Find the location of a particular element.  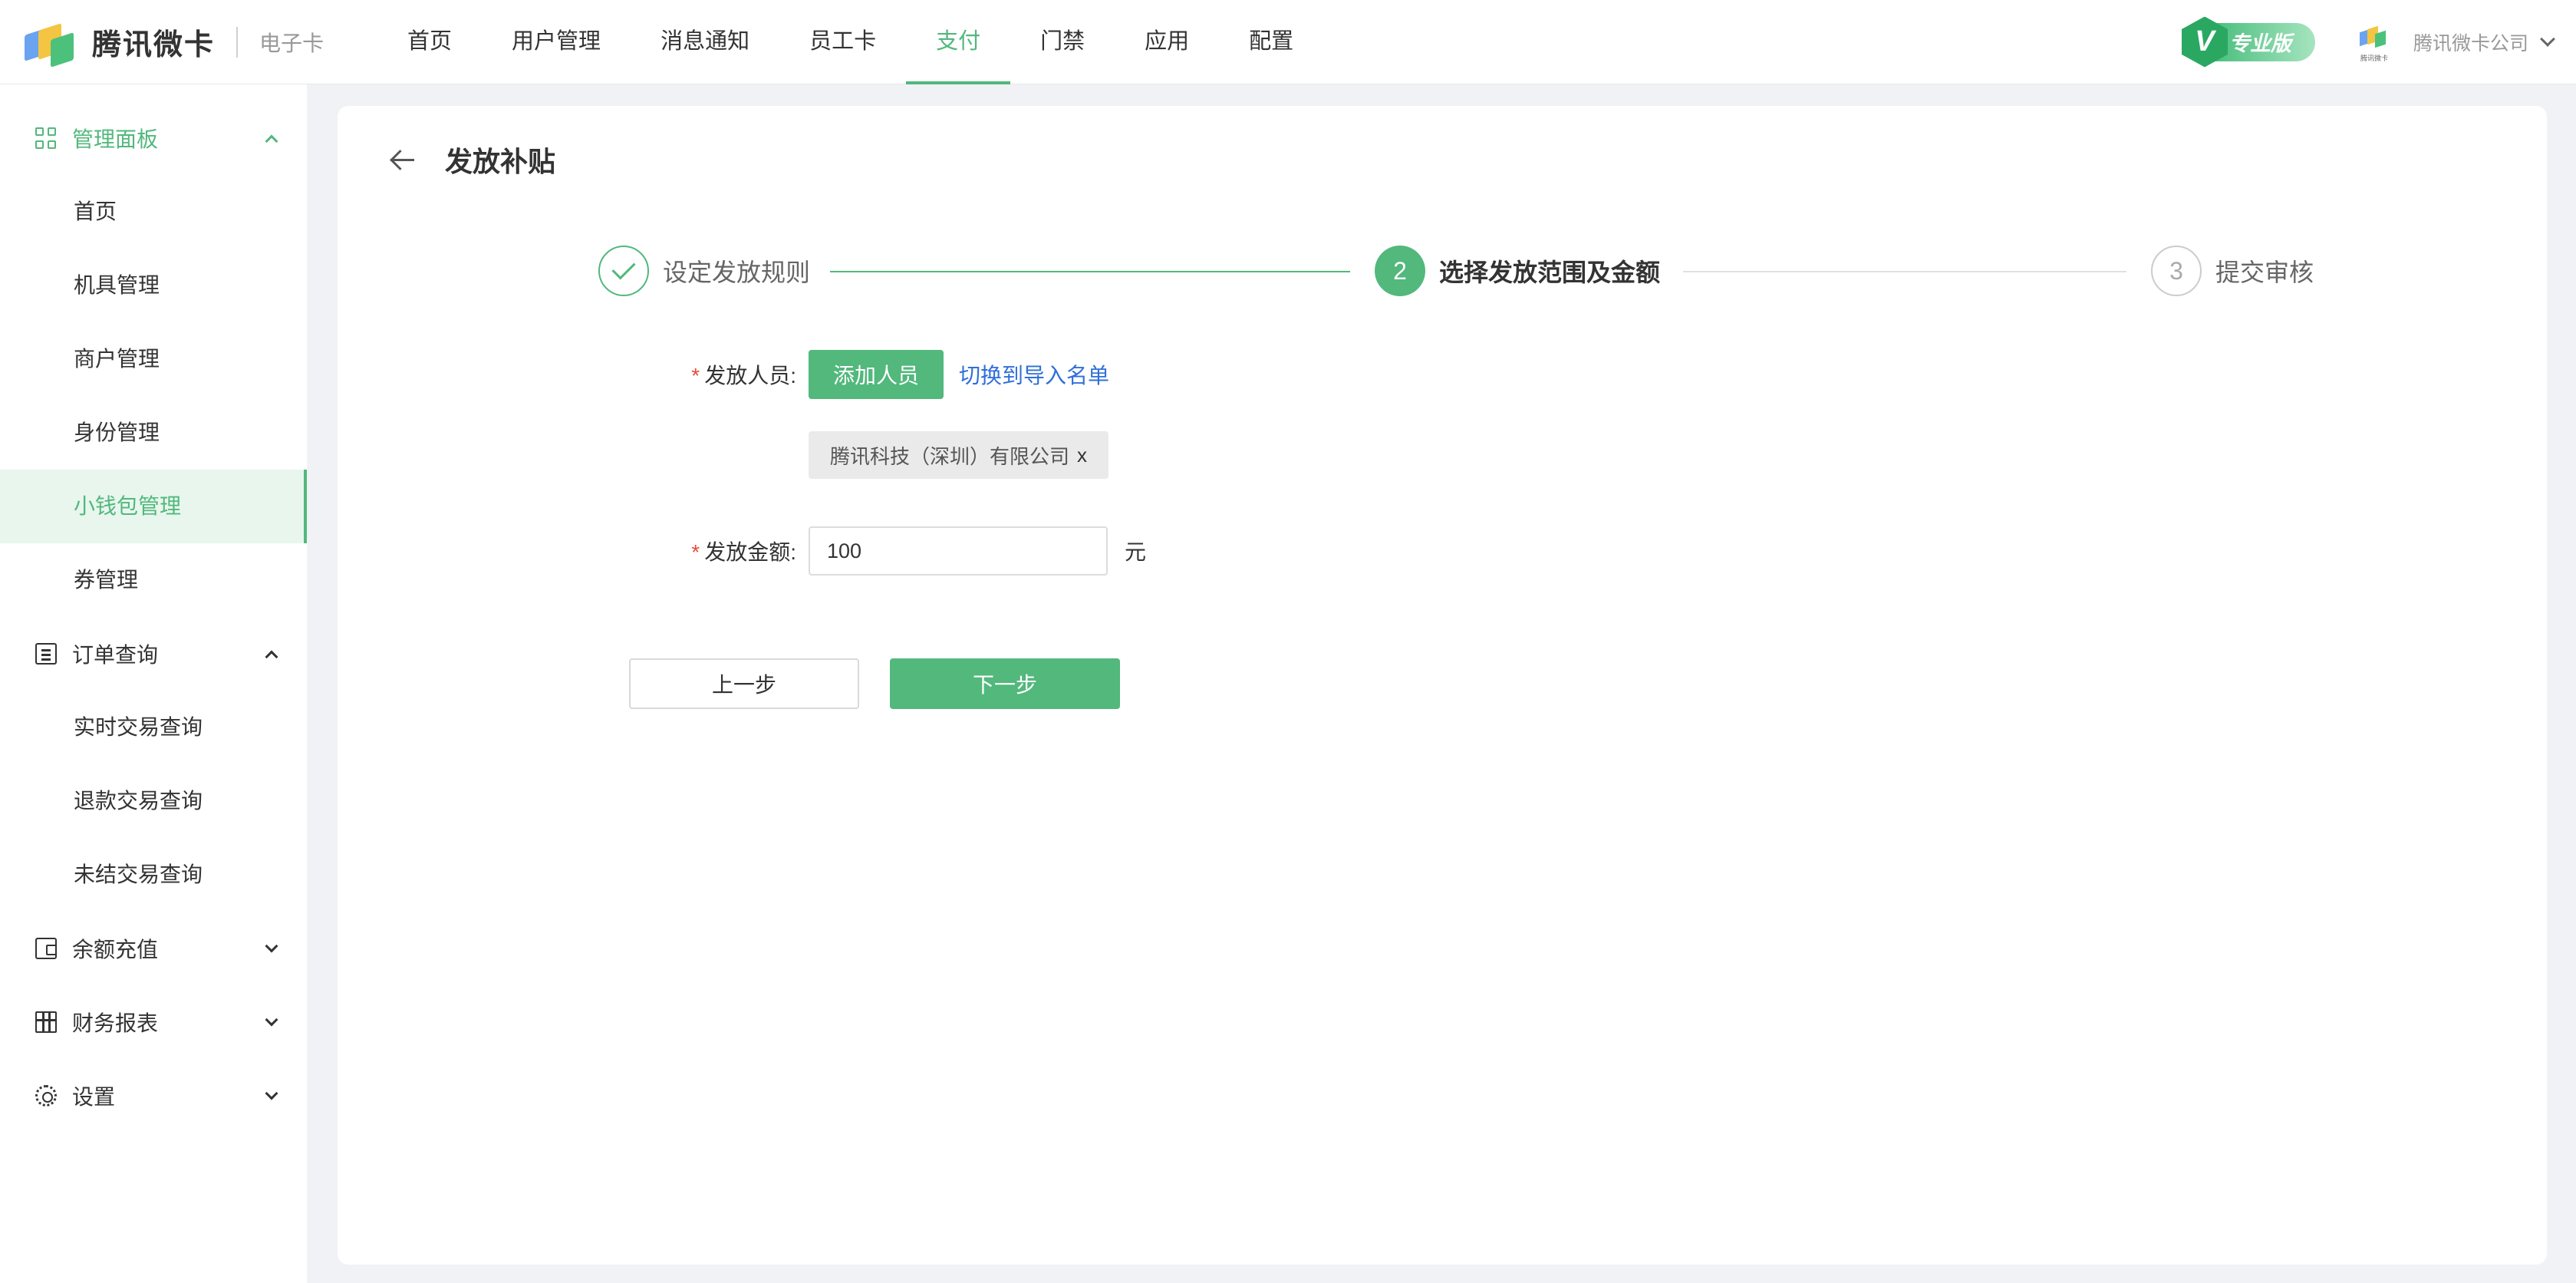

selected-recipients: 腾讯科技（深圳）有限公司 x is located at coordinates (959, 455).